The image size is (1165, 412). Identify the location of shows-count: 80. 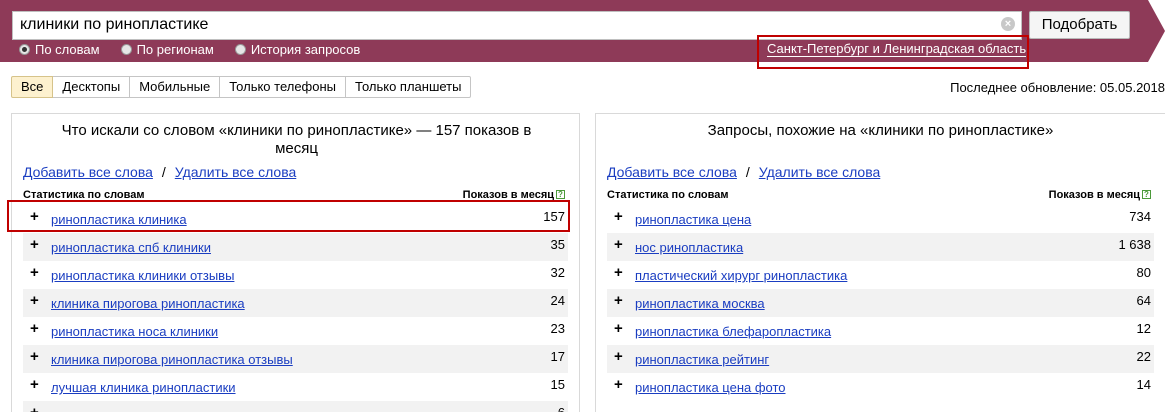
(1143, 272).